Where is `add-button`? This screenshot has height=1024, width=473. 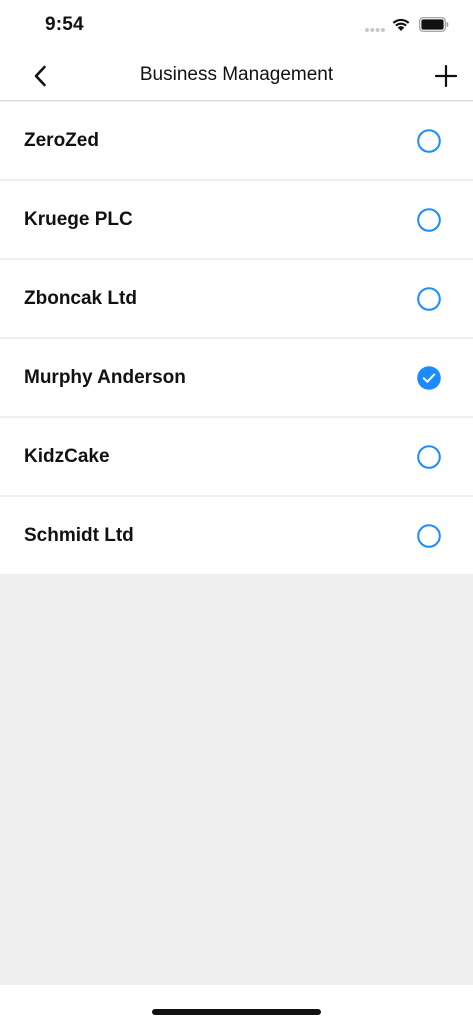
add-button is located at coordinates (446, 76).